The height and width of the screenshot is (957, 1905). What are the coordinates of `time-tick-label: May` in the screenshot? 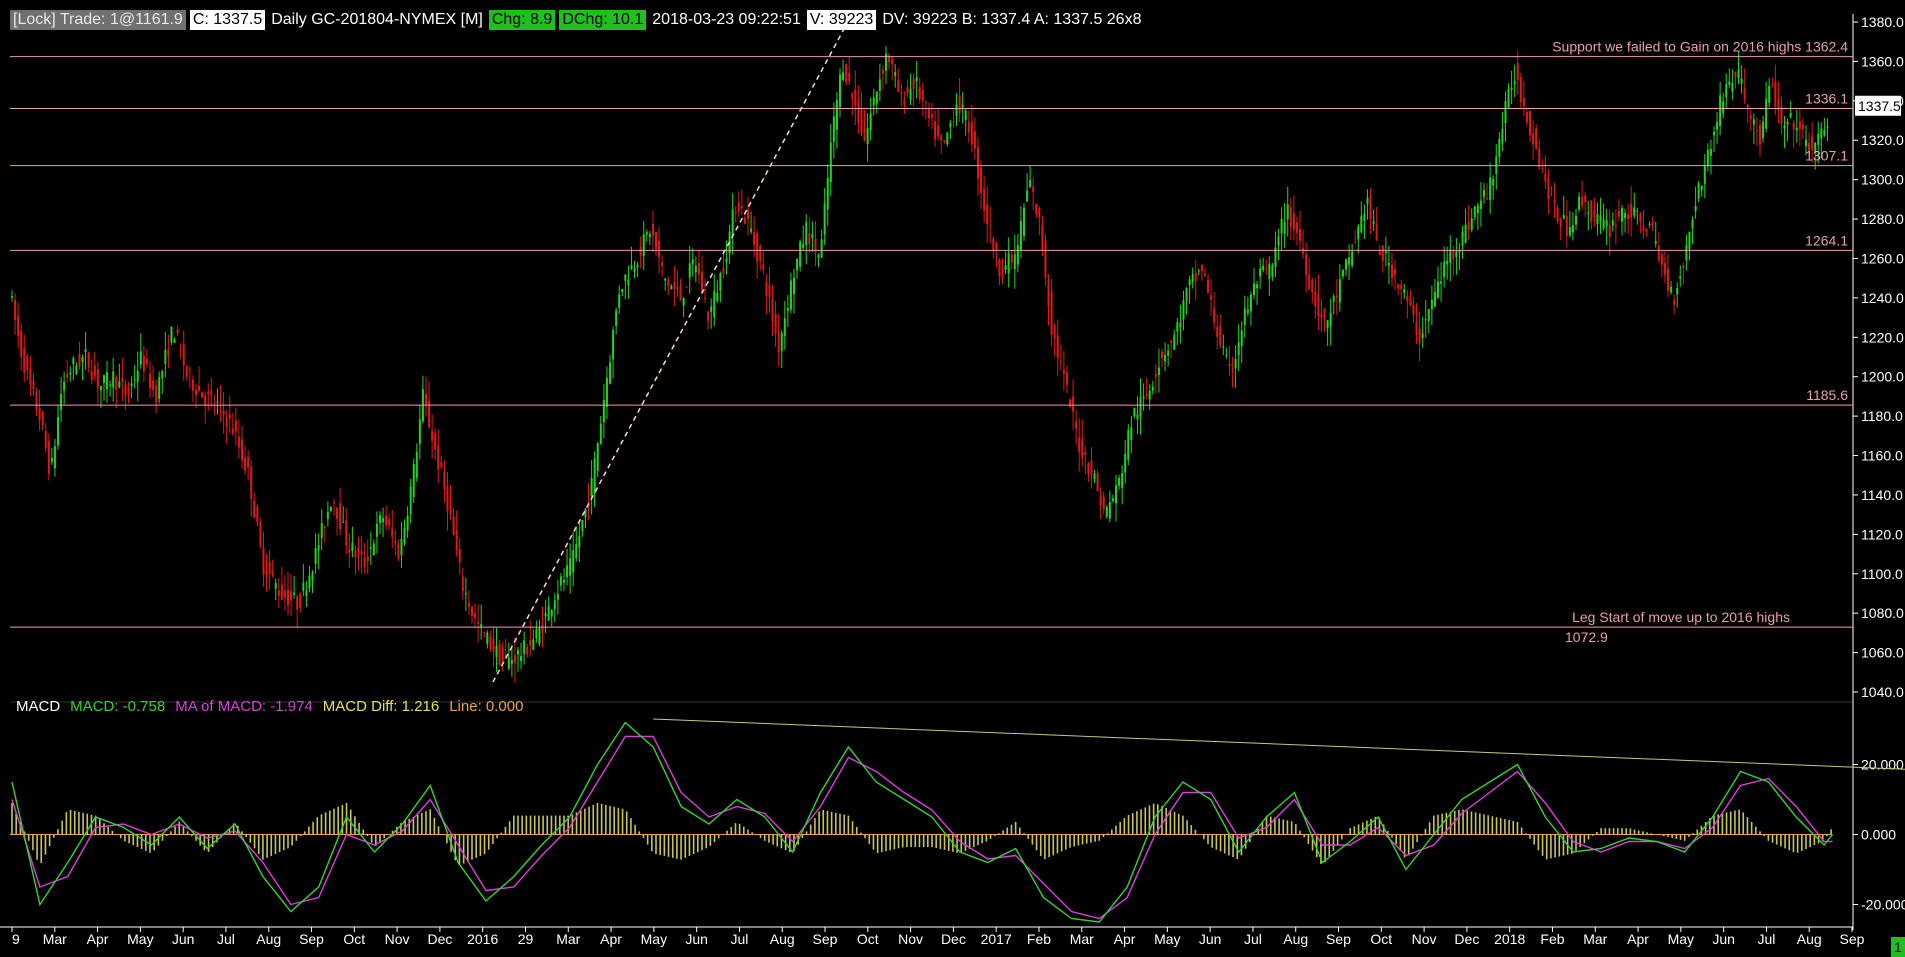 It's located at (654, 939).